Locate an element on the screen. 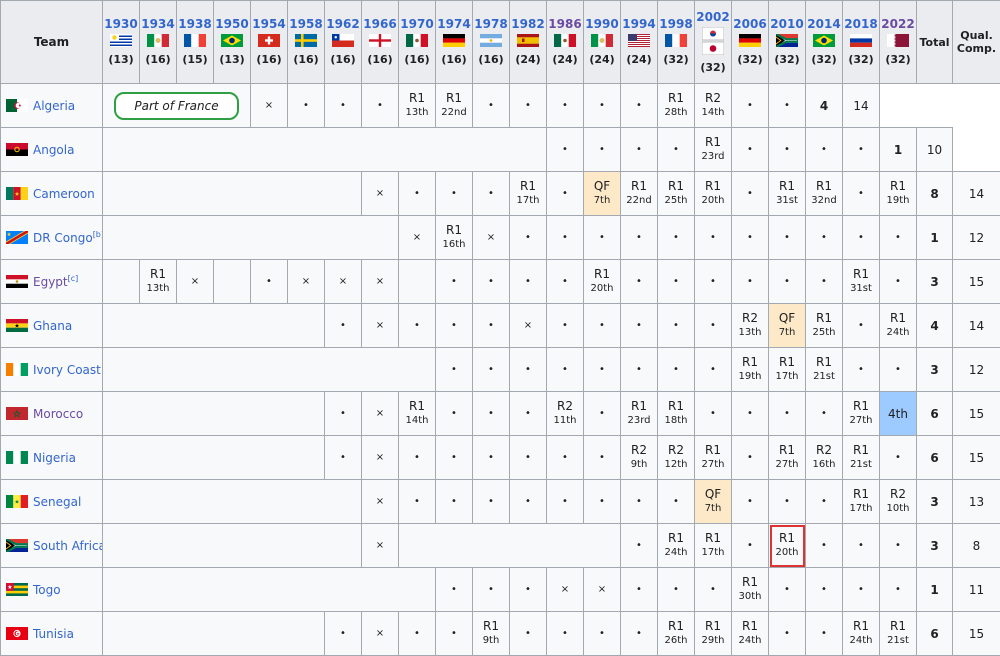 This screenshot has width=1000, height=656. footnote-link: [c] is located at coordinates (73, 278).